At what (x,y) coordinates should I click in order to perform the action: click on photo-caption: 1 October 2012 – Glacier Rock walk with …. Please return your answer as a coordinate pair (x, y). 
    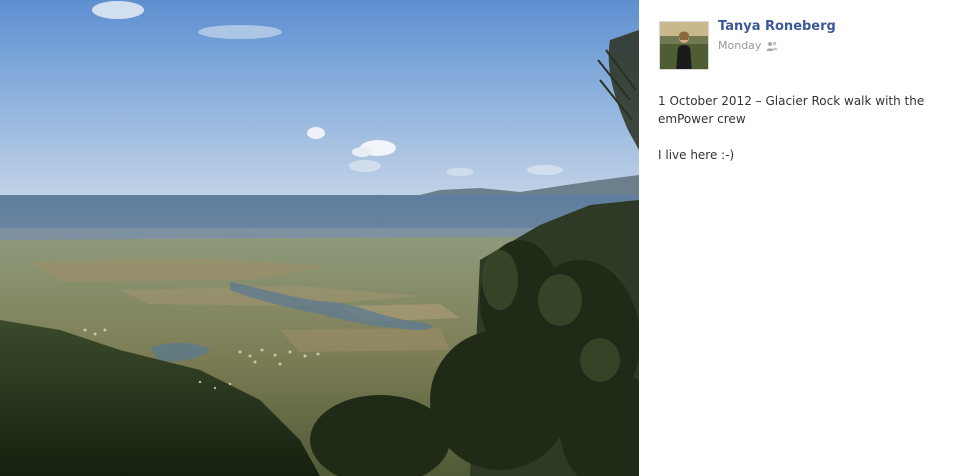
    Looking at the image, I should click on (798, 128).